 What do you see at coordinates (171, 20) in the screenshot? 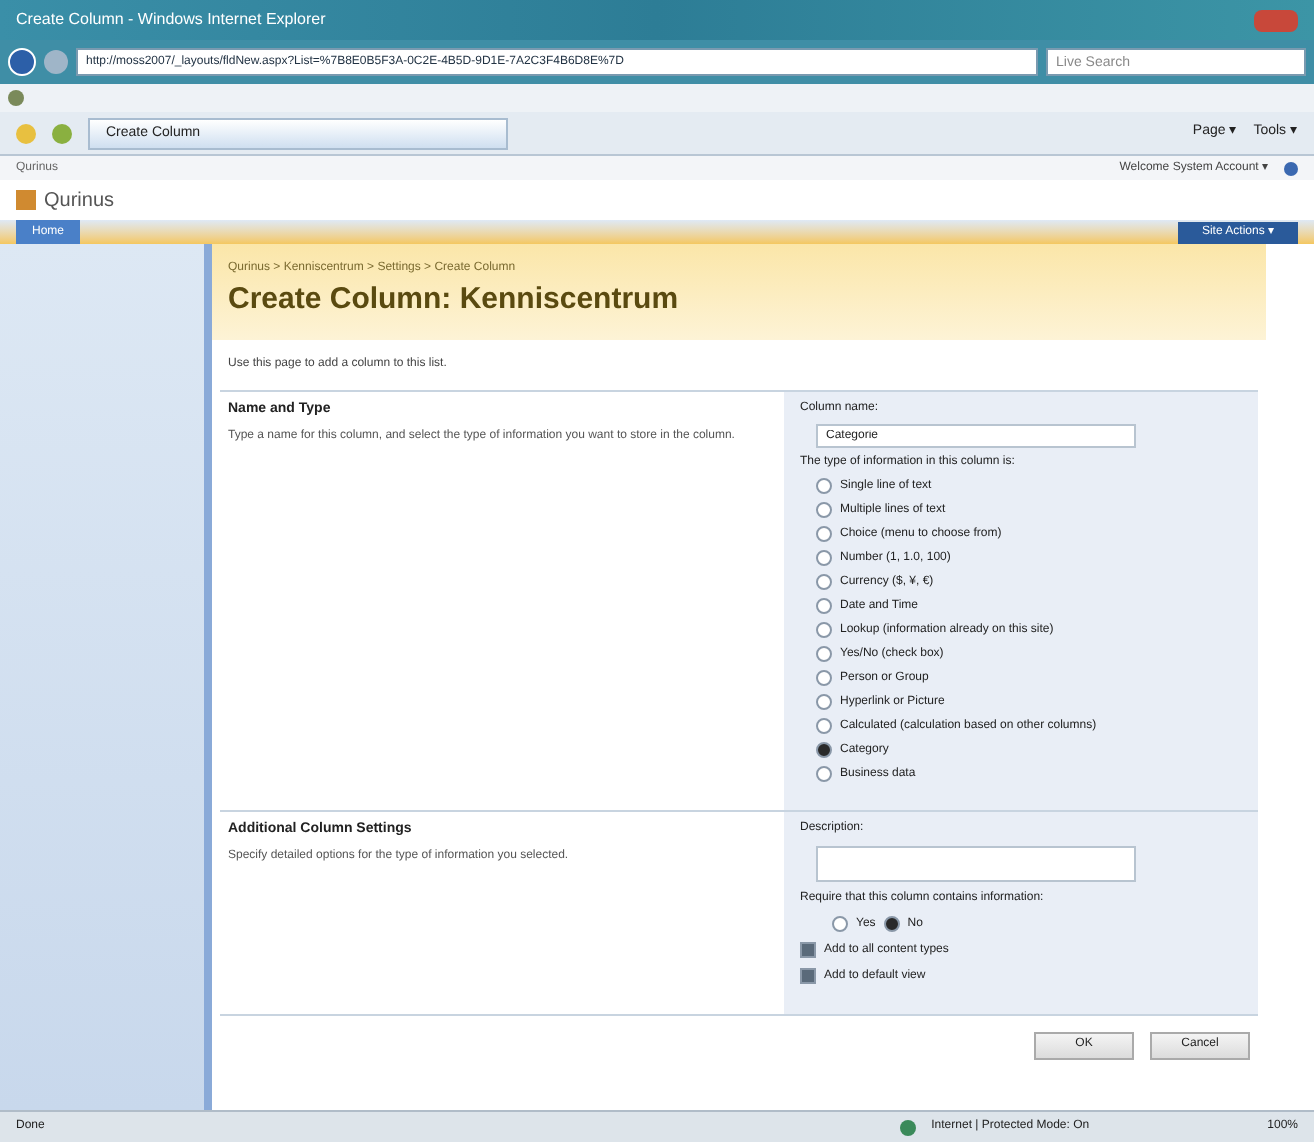
I see `window-title: Create Column - Windows Internet Explorer` at bounding box center [171, 20].